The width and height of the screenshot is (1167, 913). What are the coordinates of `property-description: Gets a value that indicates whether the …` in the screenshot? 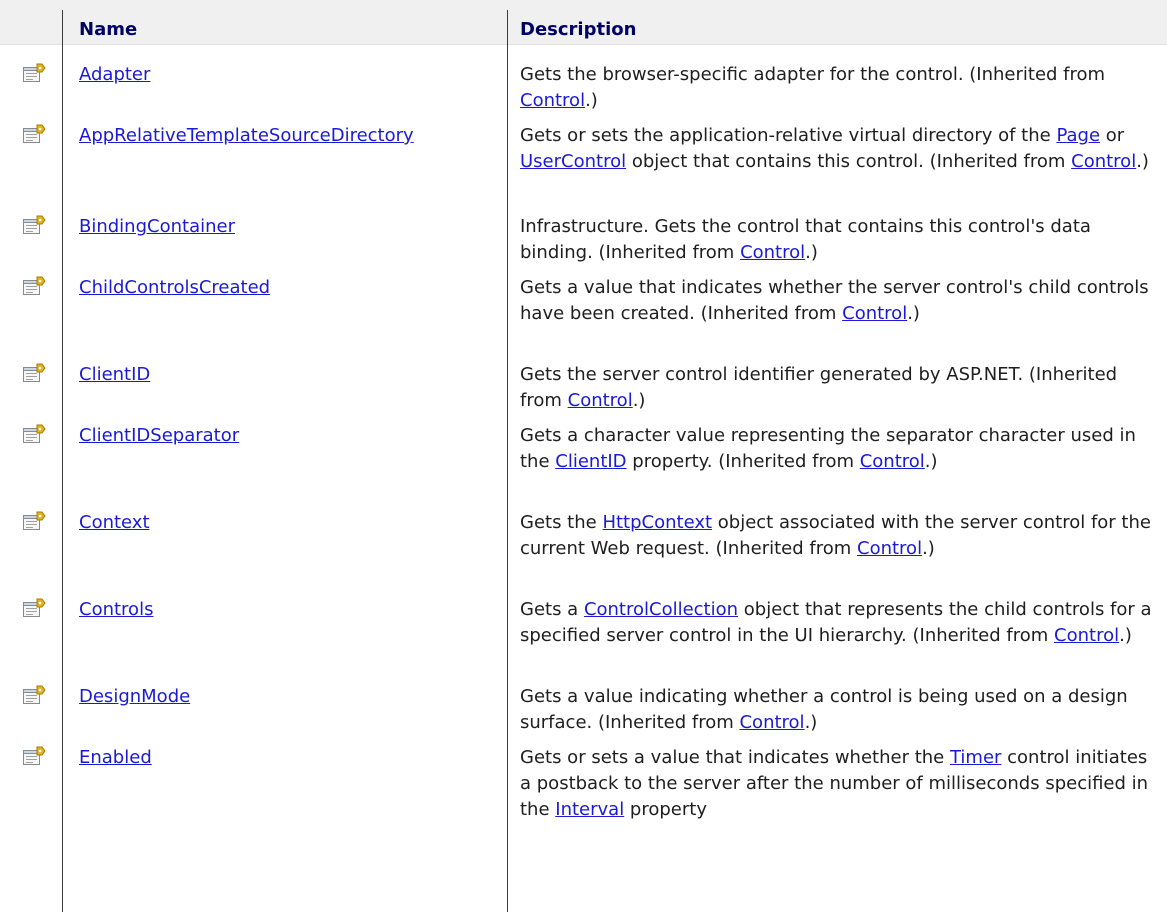 It's located at (840, 301).